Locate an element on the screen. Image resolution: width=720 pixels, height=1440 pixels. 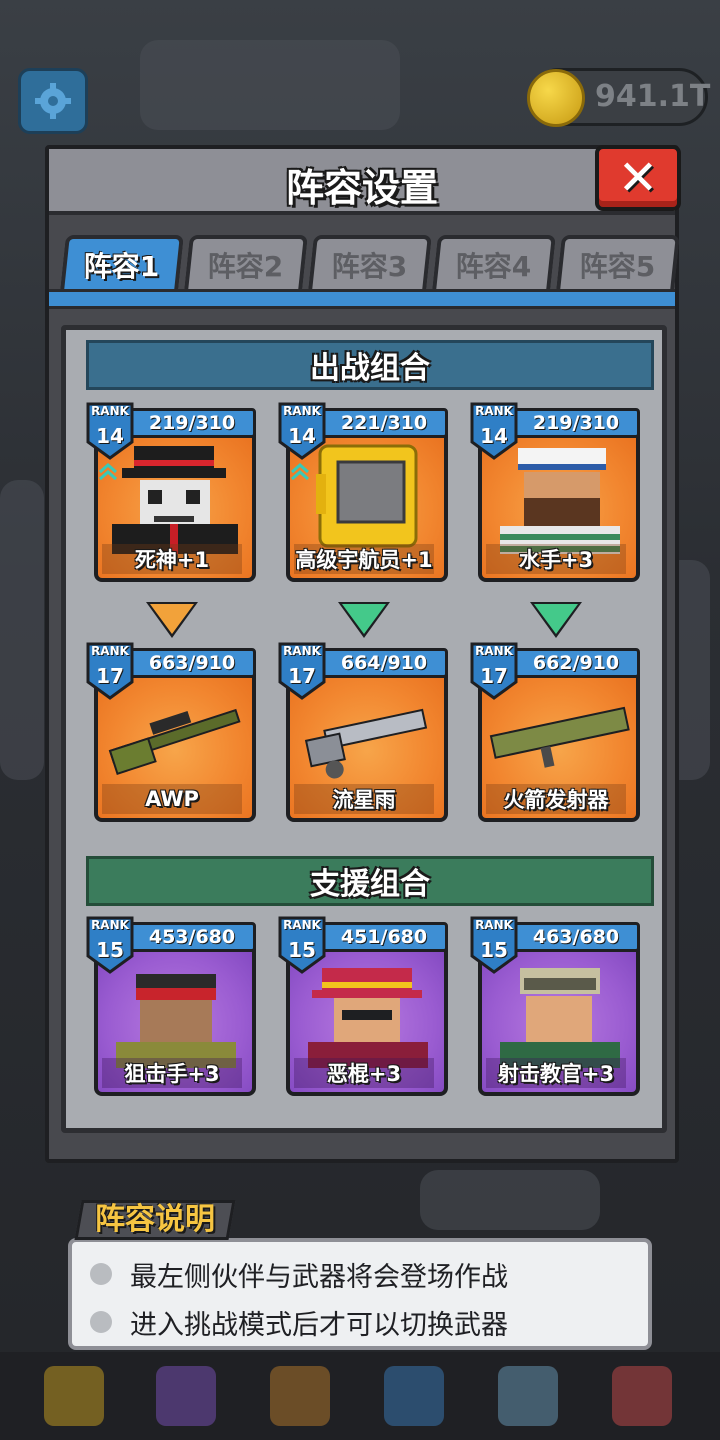
description-box: 最左侧伙伴与武器将会登场作战 进入挑战模式后才可以切换武器 is located at coordinates (360, 1294).